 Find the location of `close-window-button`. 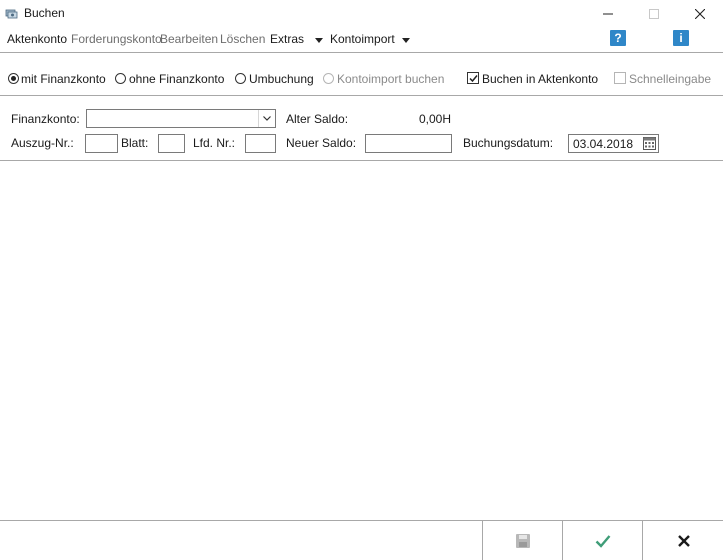

close-window-button is located at coordinates (700, 14).